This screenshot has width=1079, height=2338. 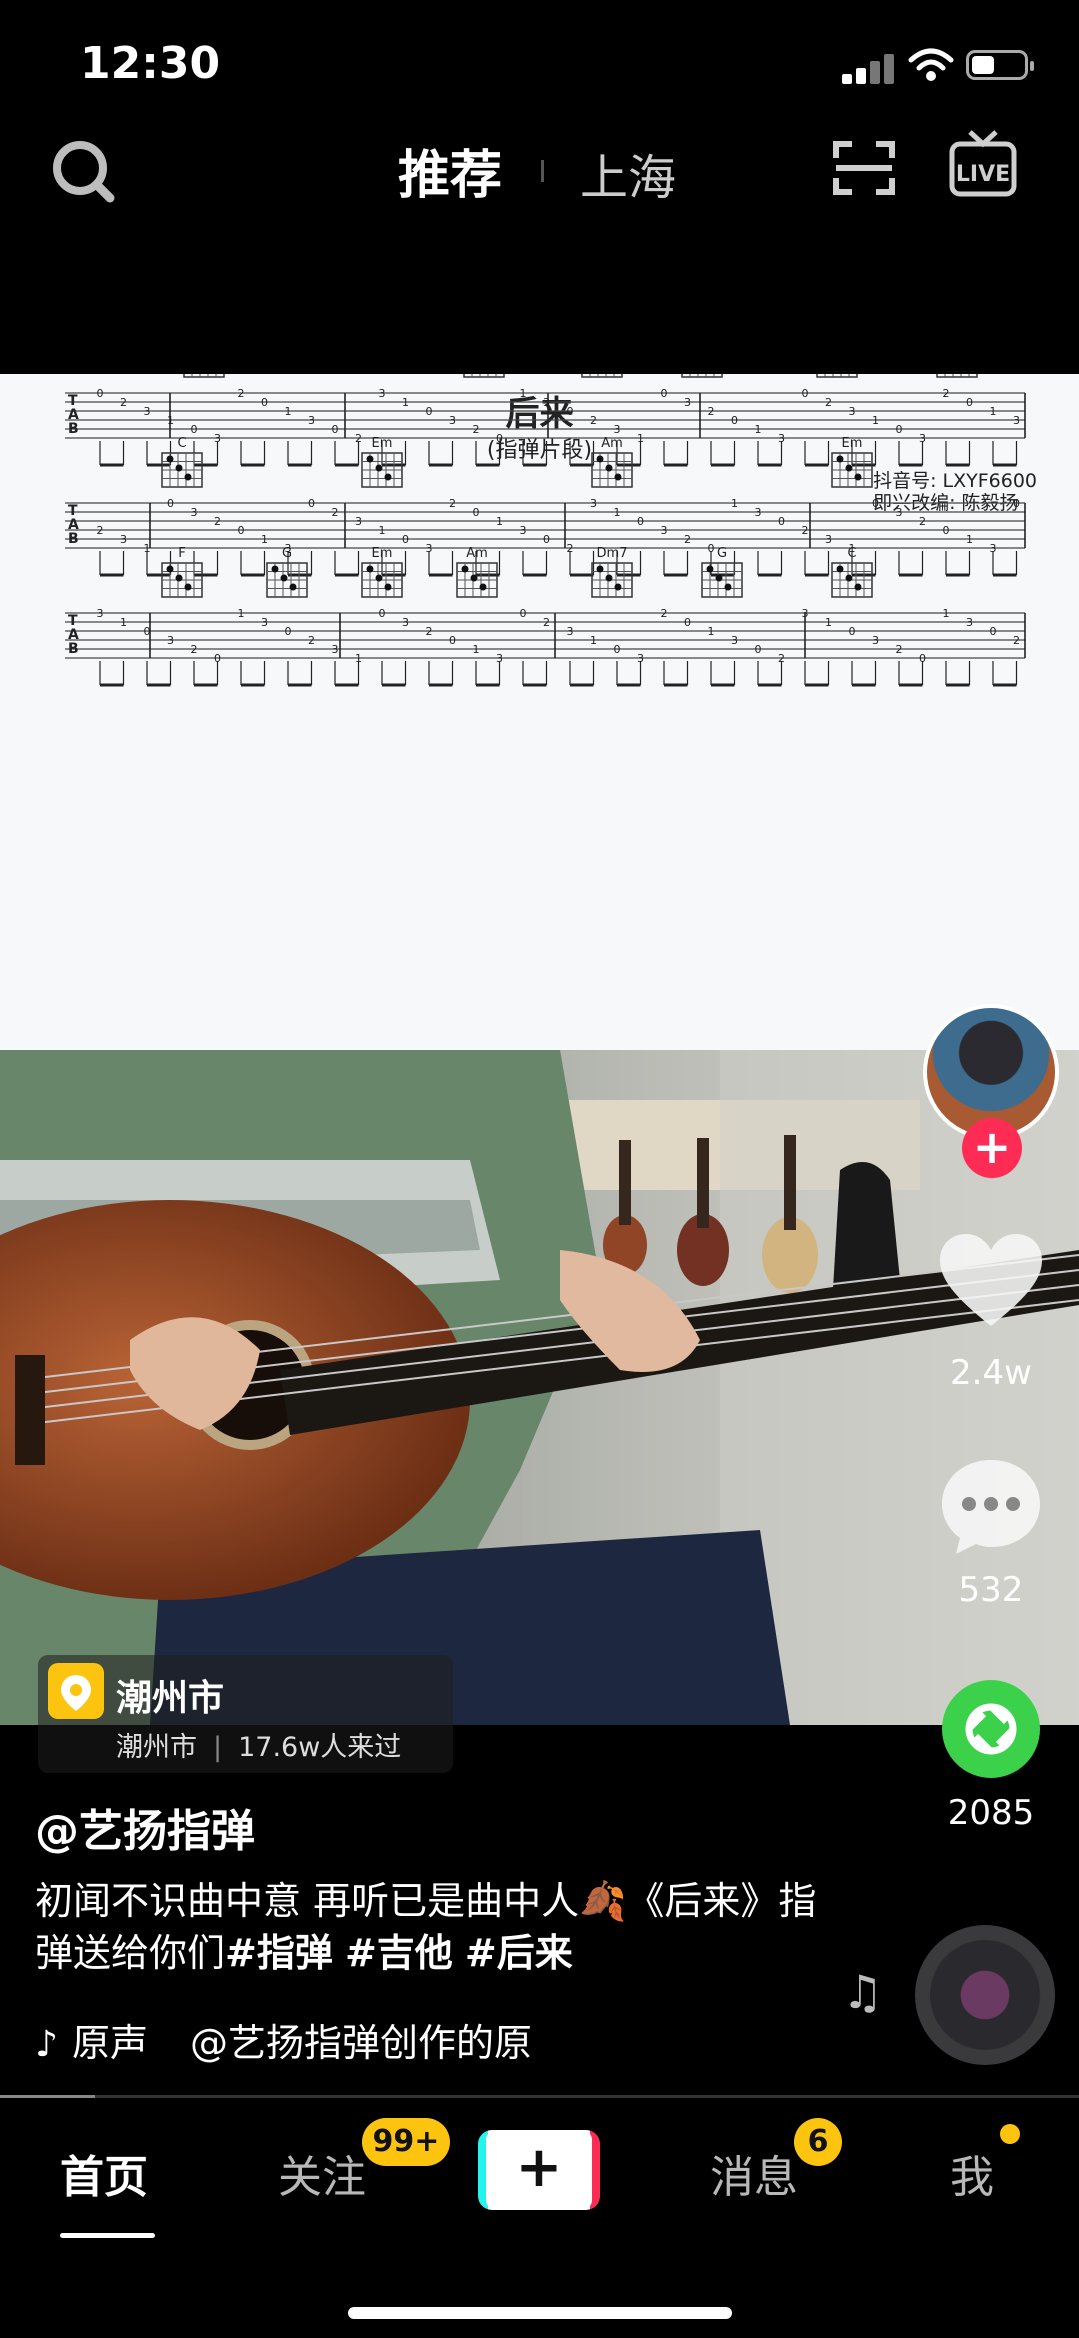 What do you see at coordinates (283, 2039) in the screenshot?
I see `music-row: ♪ 原声 @艺扬指弹创作的原` at bounding box center [283, 2039].